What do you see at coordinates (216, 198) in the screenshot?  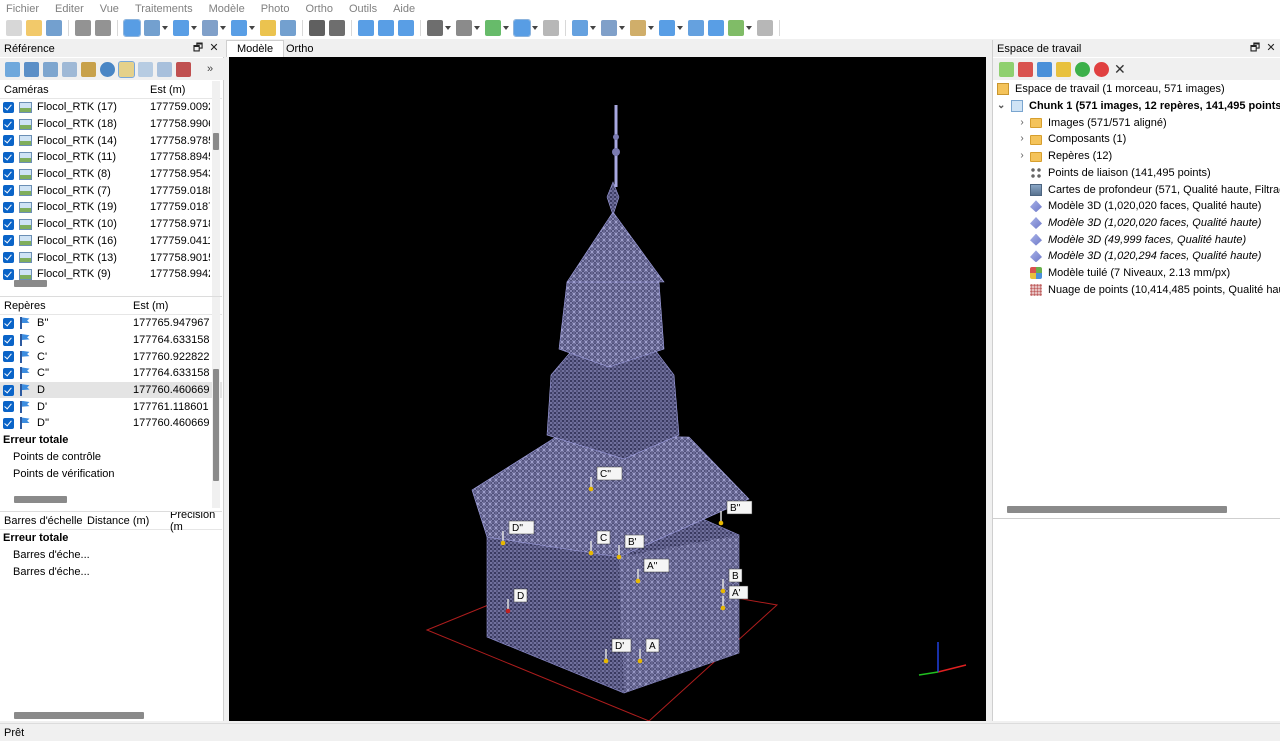 I see `cameras-vscrollbar` at bounding box center [216, 198].